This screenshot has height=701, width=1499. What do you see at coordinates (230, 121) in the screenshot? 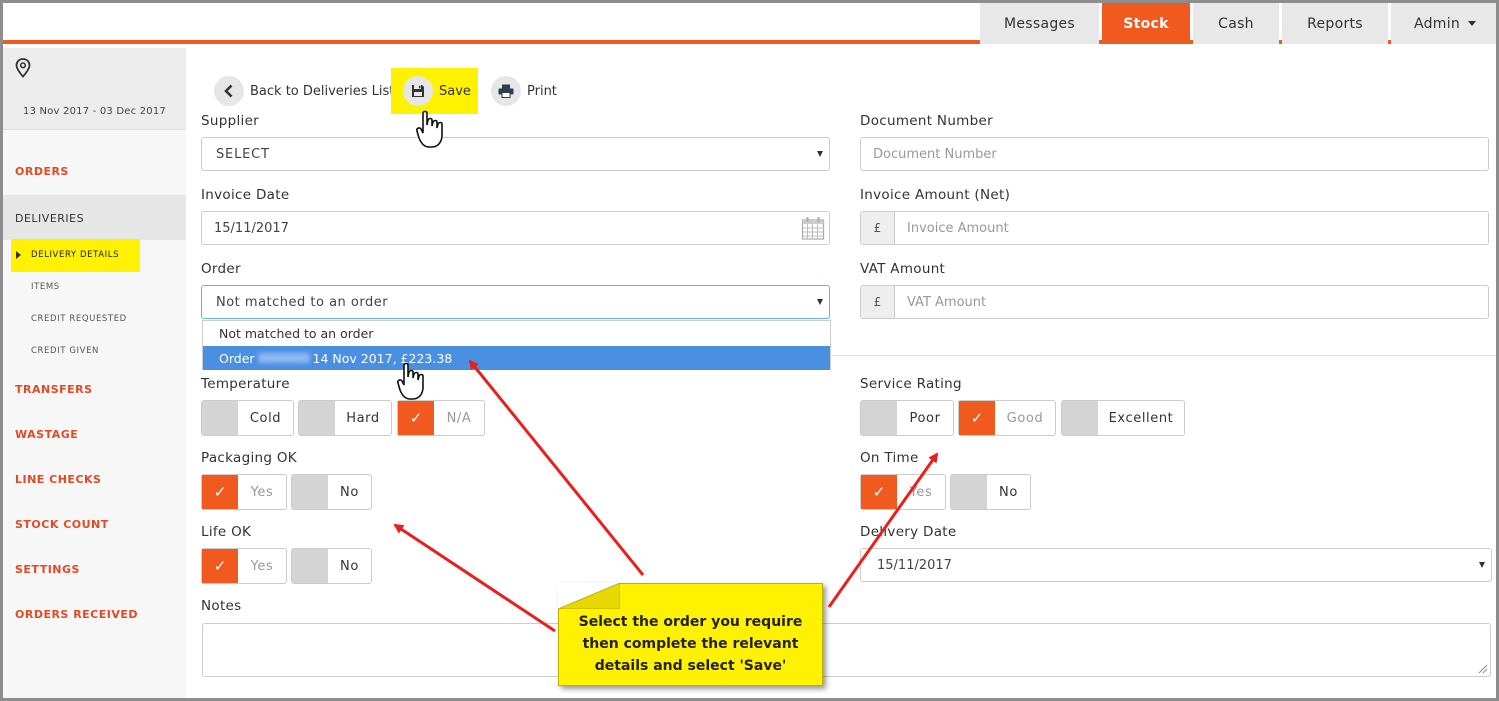
I see `supplier-label: Supplier` at bounding box center [230, 121].